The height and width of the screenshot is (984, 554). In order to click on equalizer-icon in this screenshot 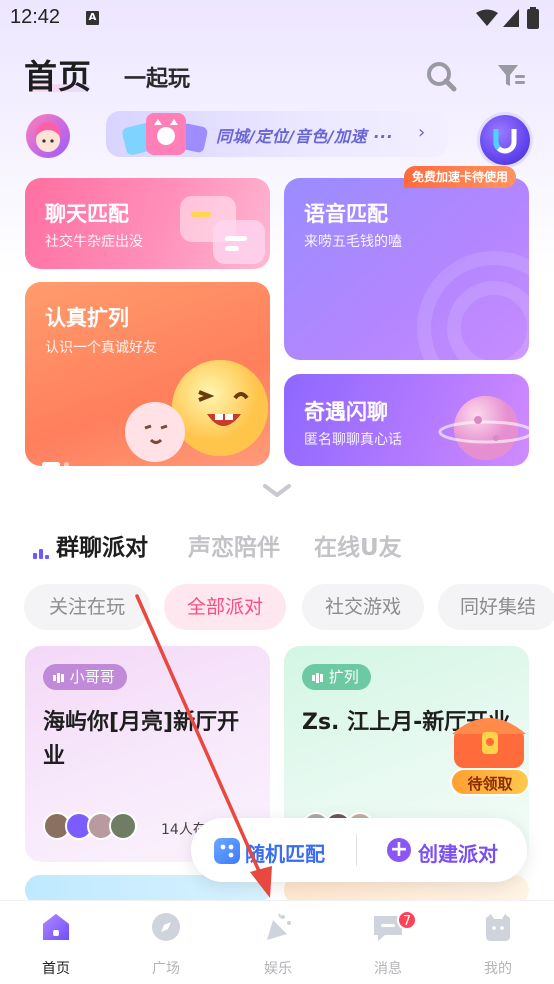, I will do `click(42, 549)`.